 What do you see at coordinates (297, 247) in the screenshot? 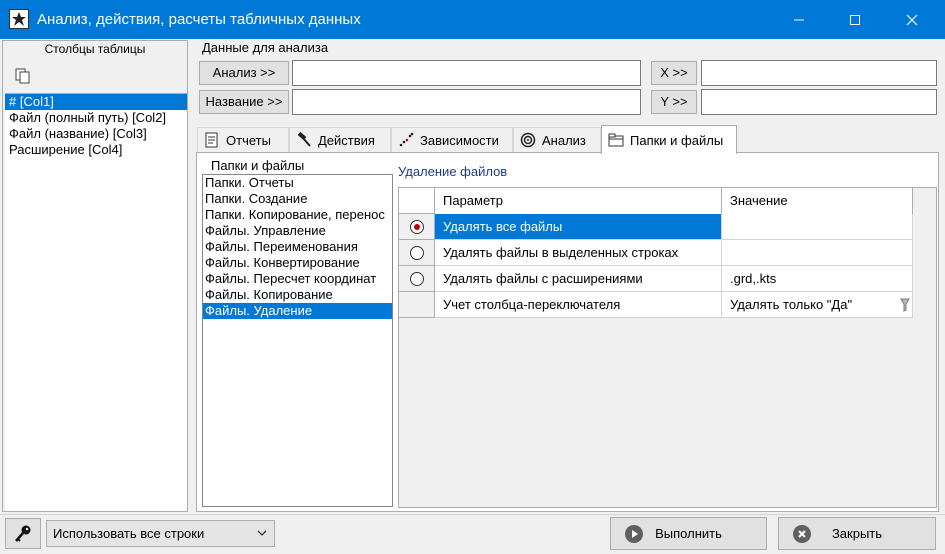
I see `list-item: Файлы. Переименования` at bounding box center [297, 247].